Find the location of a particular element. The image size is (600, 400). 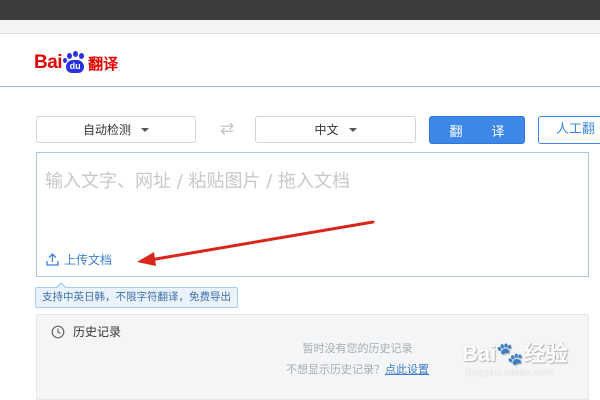

watermark-brand: Bai🐾经验 is located at coordinates (515, 352).